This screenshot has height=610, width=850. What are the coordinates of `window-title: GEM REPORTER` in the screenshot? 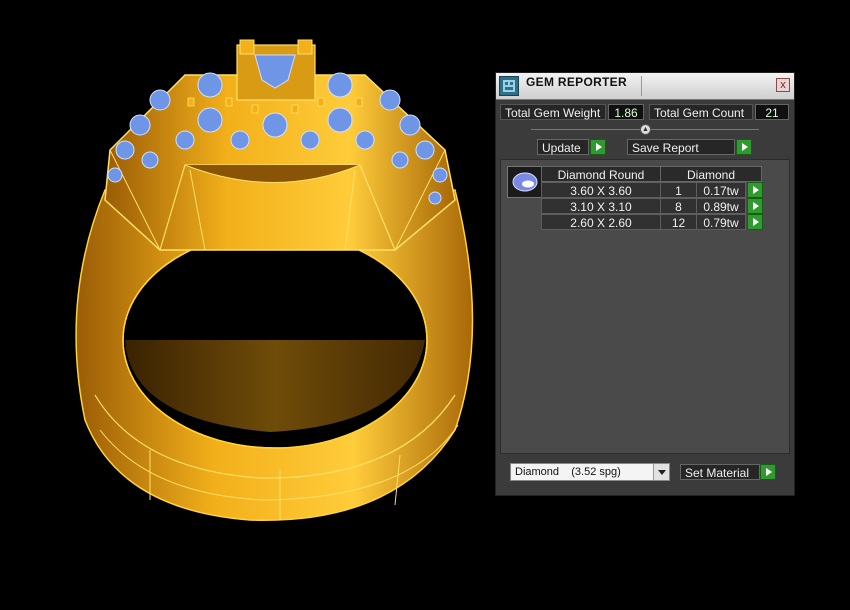 It's located at (576, 82).